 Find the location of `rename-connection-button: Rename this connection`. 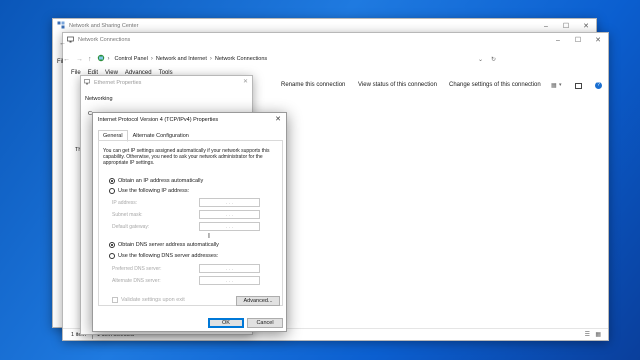

rename-connection-button: Rename this connection is located at coordinates (313, 85).